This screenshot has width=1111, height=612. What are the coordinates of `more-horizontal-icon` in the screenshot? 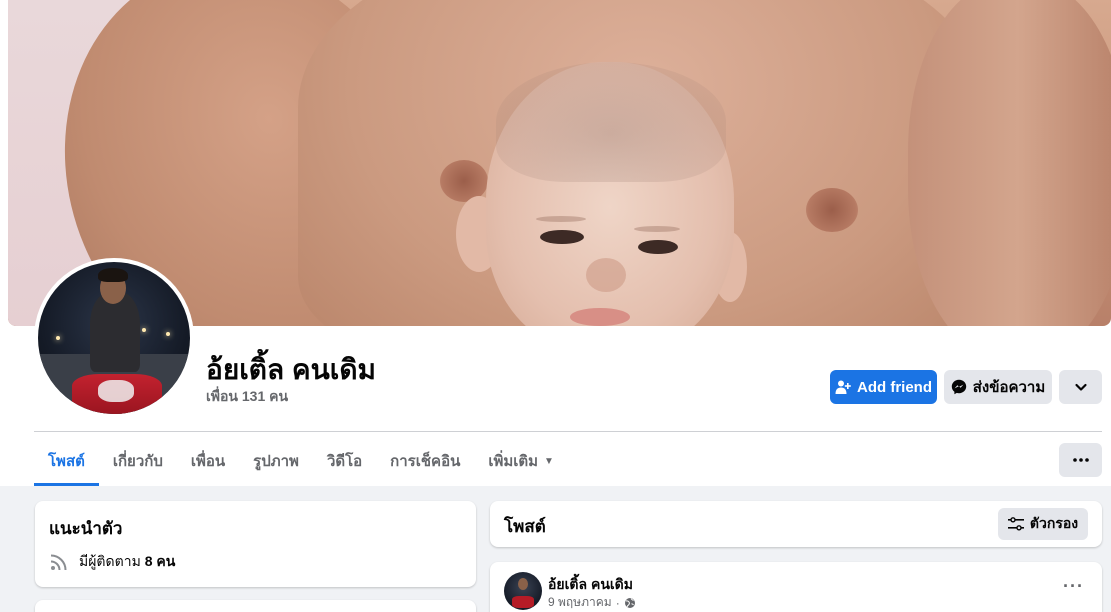 It's located at (1080, 460).